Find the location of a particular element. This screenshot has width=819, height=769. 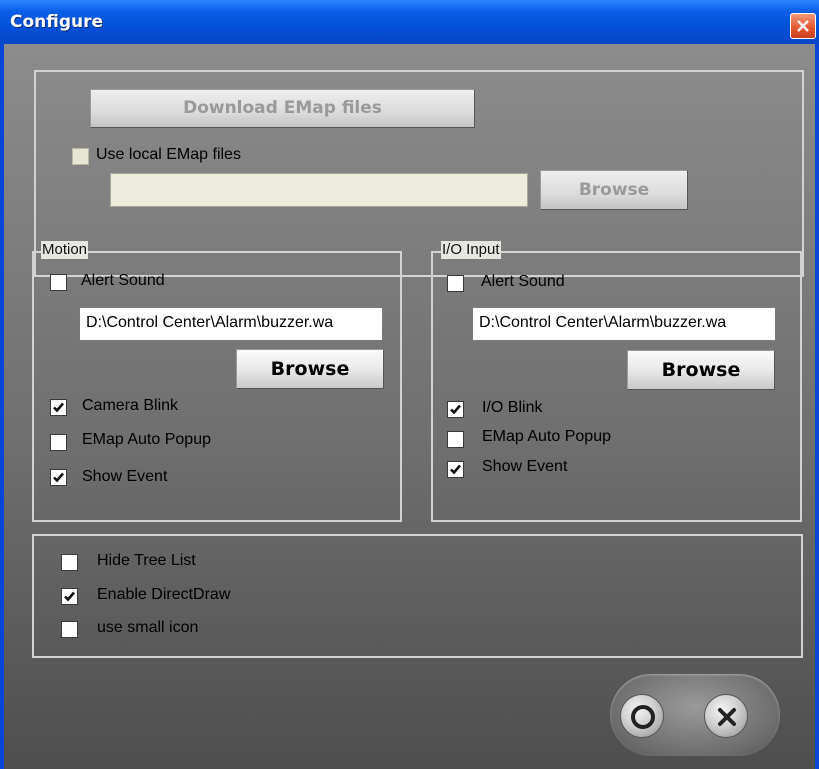

emap-path-field is located at coordinates (319, 190).